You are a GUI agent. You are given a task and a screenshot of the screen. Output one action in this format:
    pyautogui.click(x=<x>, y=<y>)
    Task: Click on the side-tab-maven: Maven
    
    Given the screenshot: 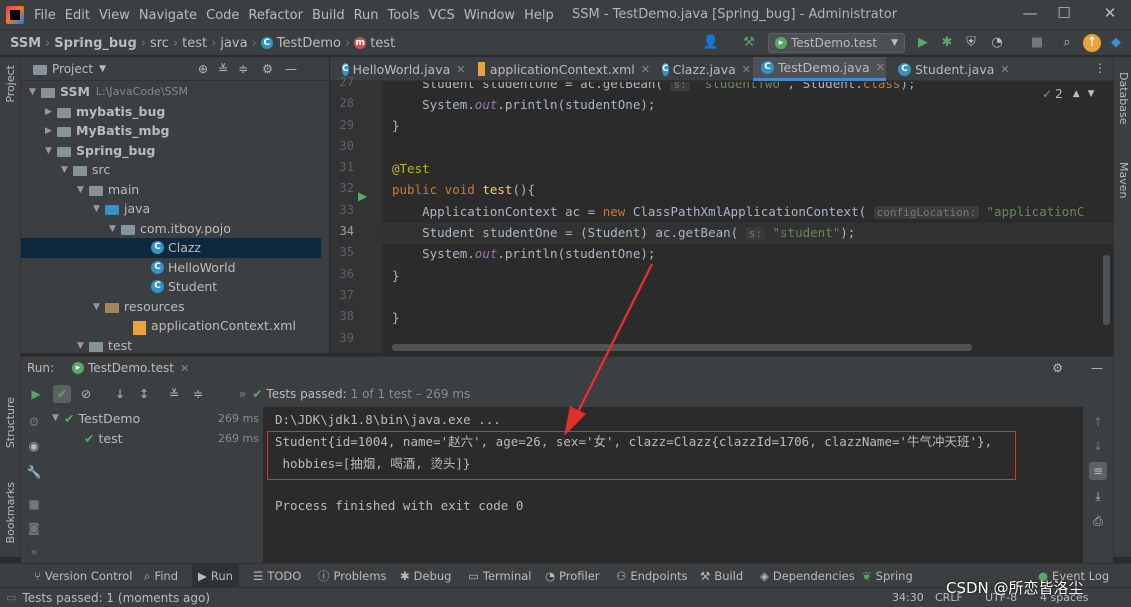 What is the action you would take?
    pyautogui.click(x=1123, y=180)
    